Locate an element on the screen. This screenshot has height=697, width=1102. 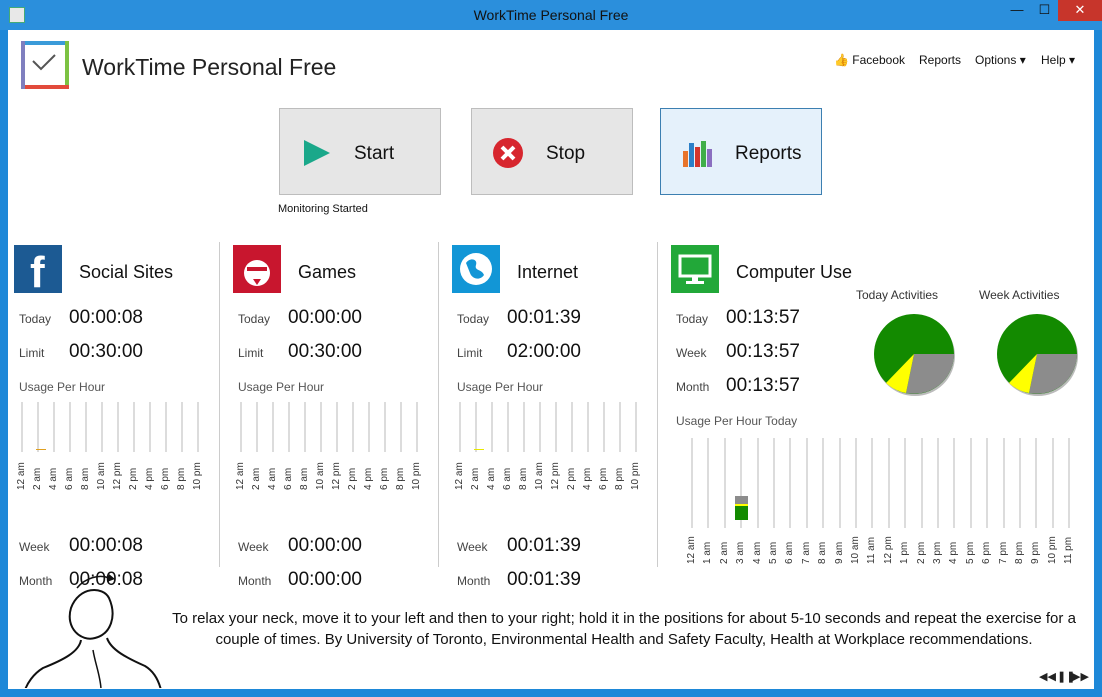
maximize-button: ☐ is located at coordinates (1044, 10).